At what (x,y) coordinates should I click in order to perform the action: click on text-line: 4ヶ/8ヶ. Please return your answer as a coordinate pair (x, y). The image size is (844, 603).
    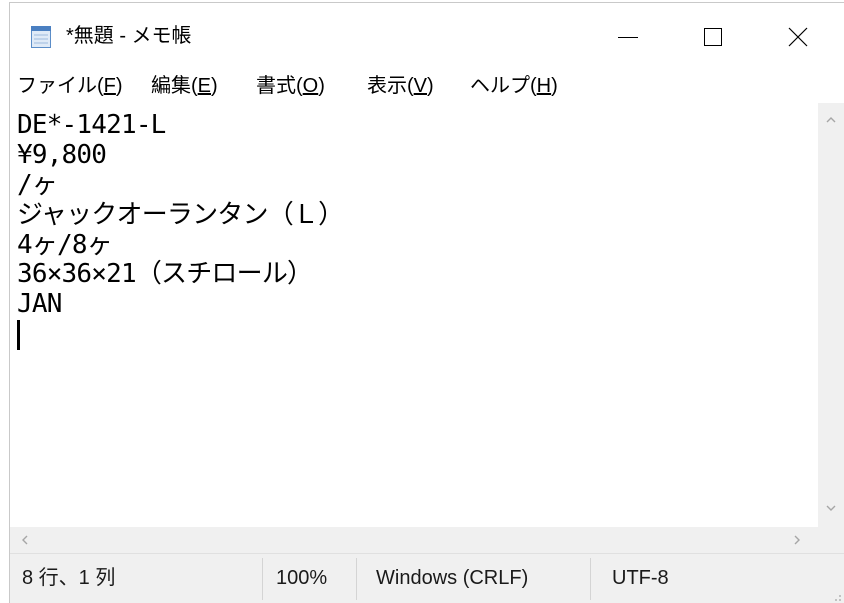
    Looking at the image, I should click on (65, 244).